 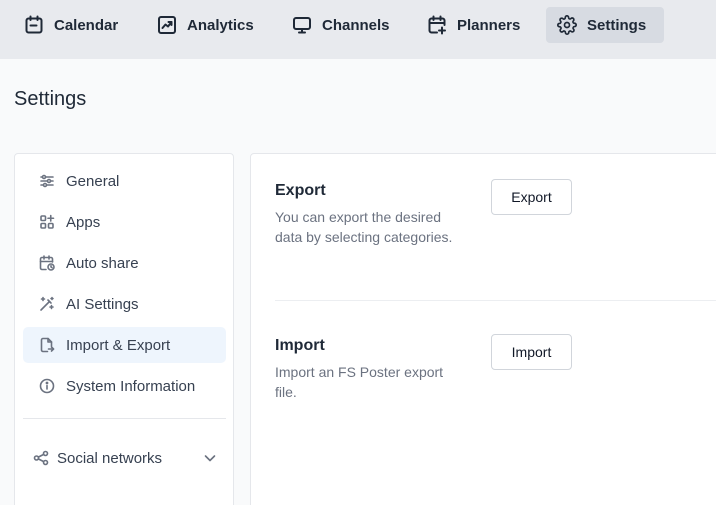 I want to click on import-button: Import, so click(x=531, y=352).